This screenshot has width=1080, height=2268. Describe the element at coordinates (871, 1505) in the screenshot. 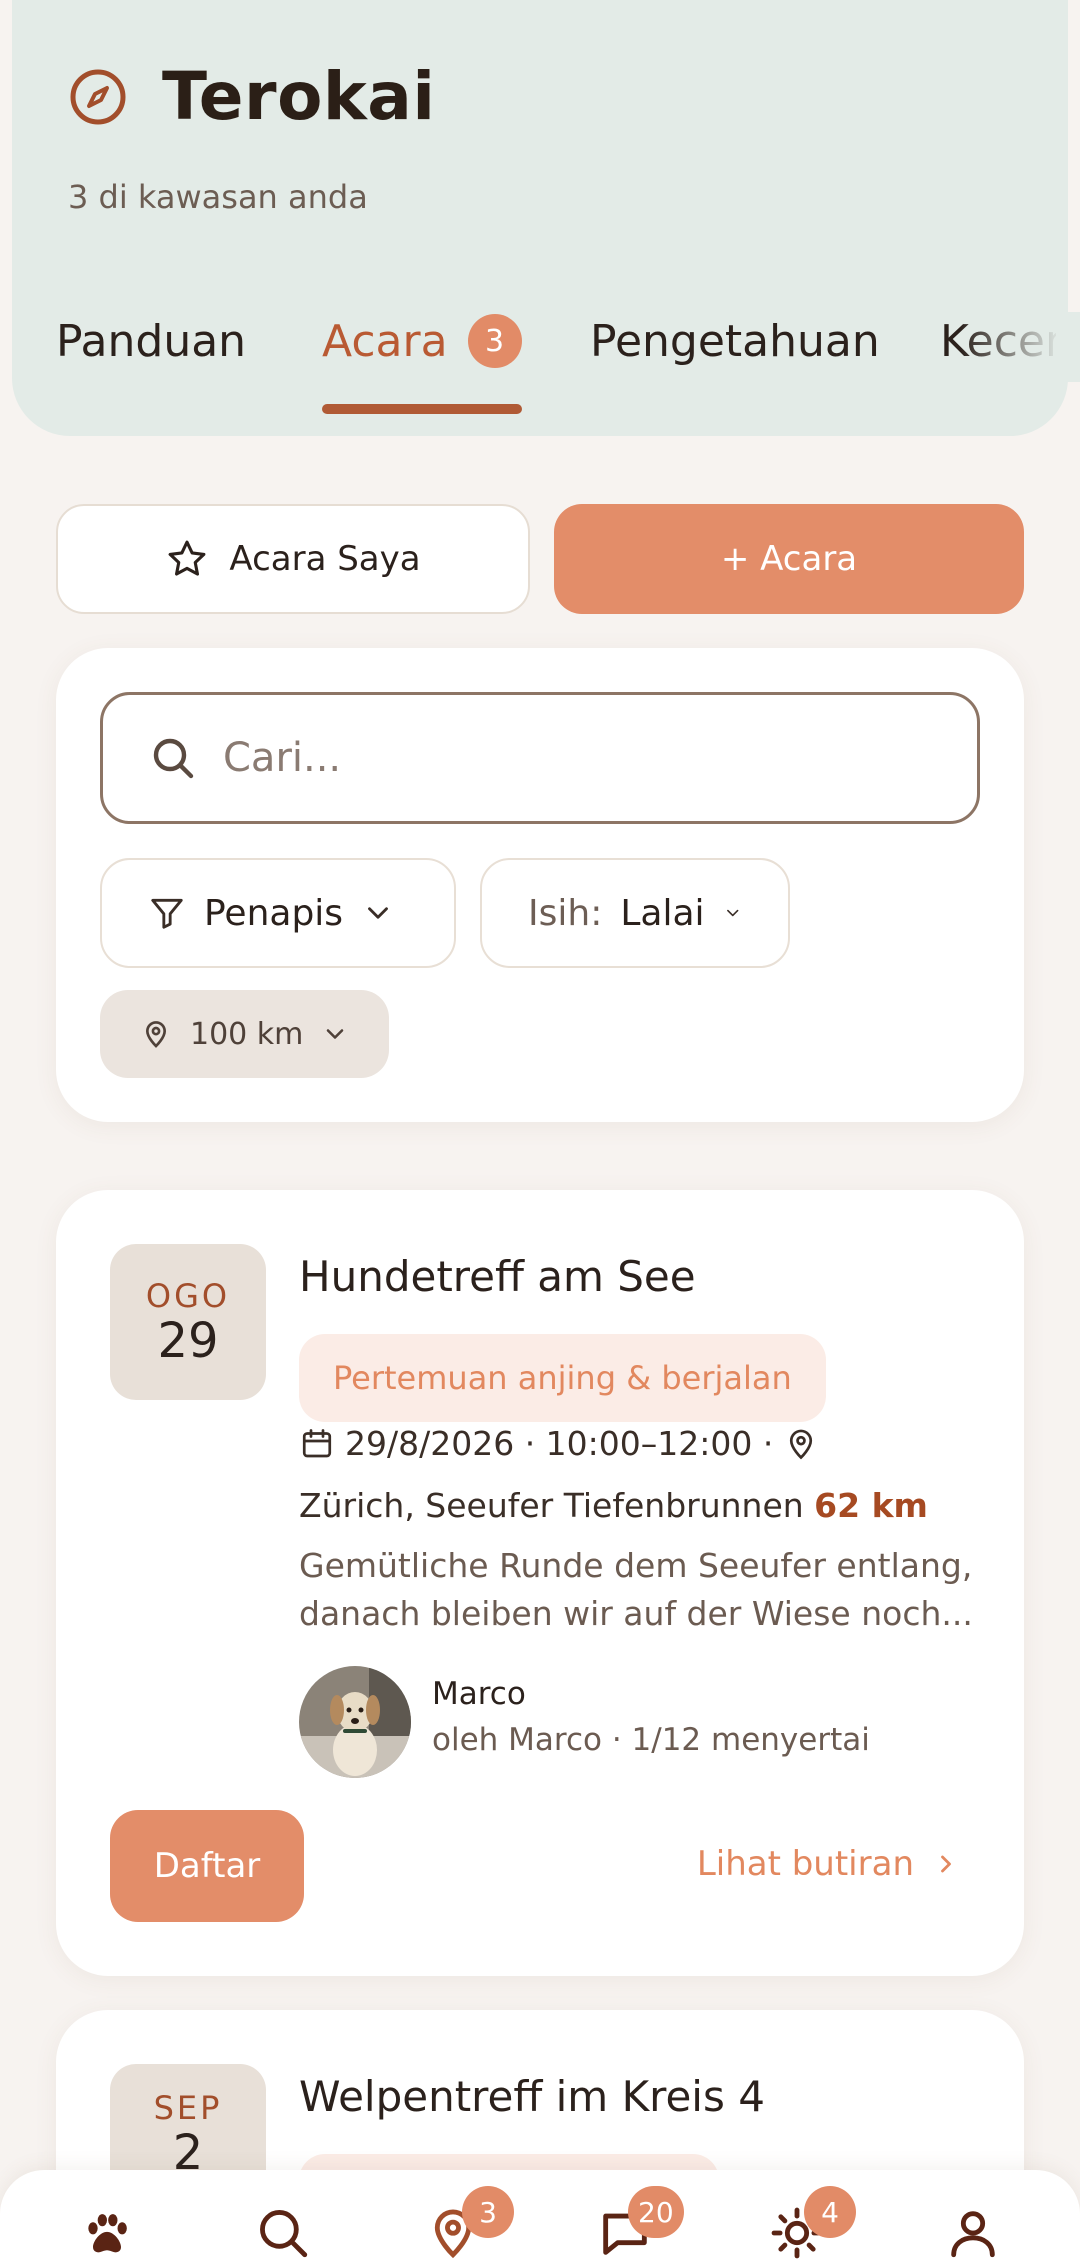

I see `event-distance: 62 km` at that location.